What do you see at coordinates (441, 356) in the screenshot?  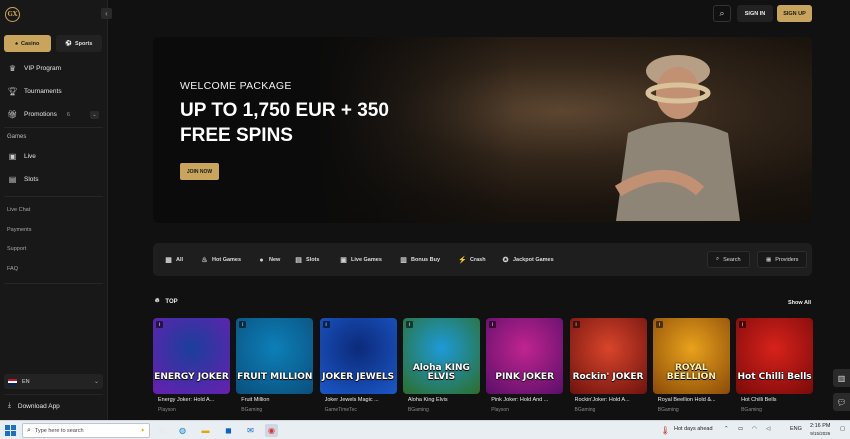 I see `game-tile: i Aloha KING ELVIS` at bounding box center [441, 356].